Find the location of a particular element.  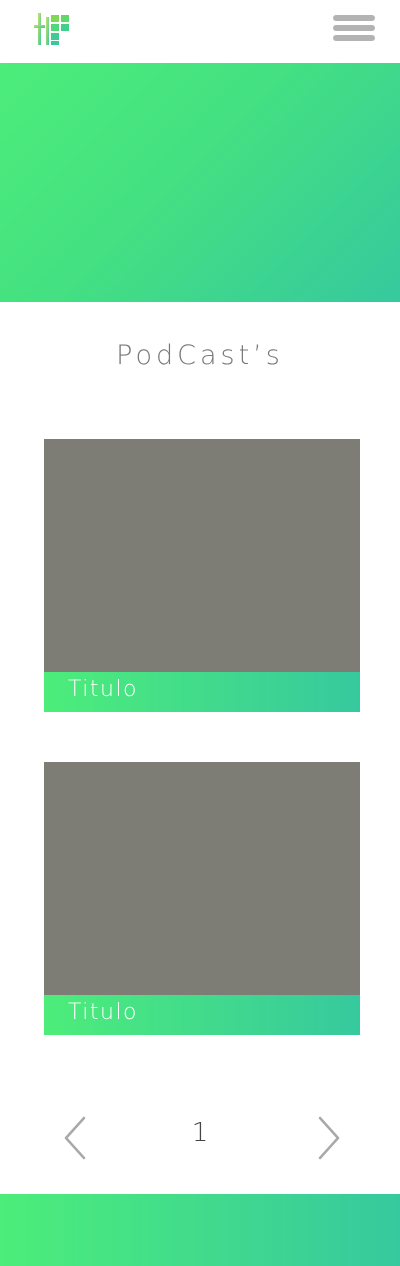

chevron-left-icon is located at coordinates (74, 1138).